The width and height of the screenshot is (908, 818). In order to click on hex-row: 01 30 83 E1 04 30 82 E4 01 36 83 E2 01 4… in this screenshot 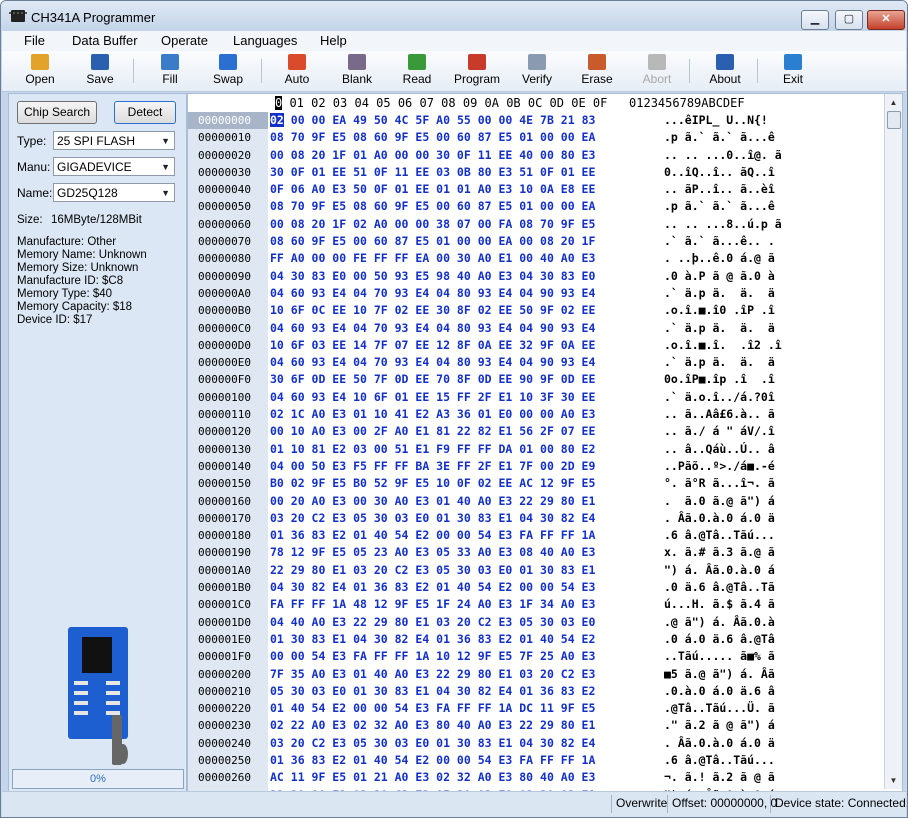, I will do `click(465, 639)`.